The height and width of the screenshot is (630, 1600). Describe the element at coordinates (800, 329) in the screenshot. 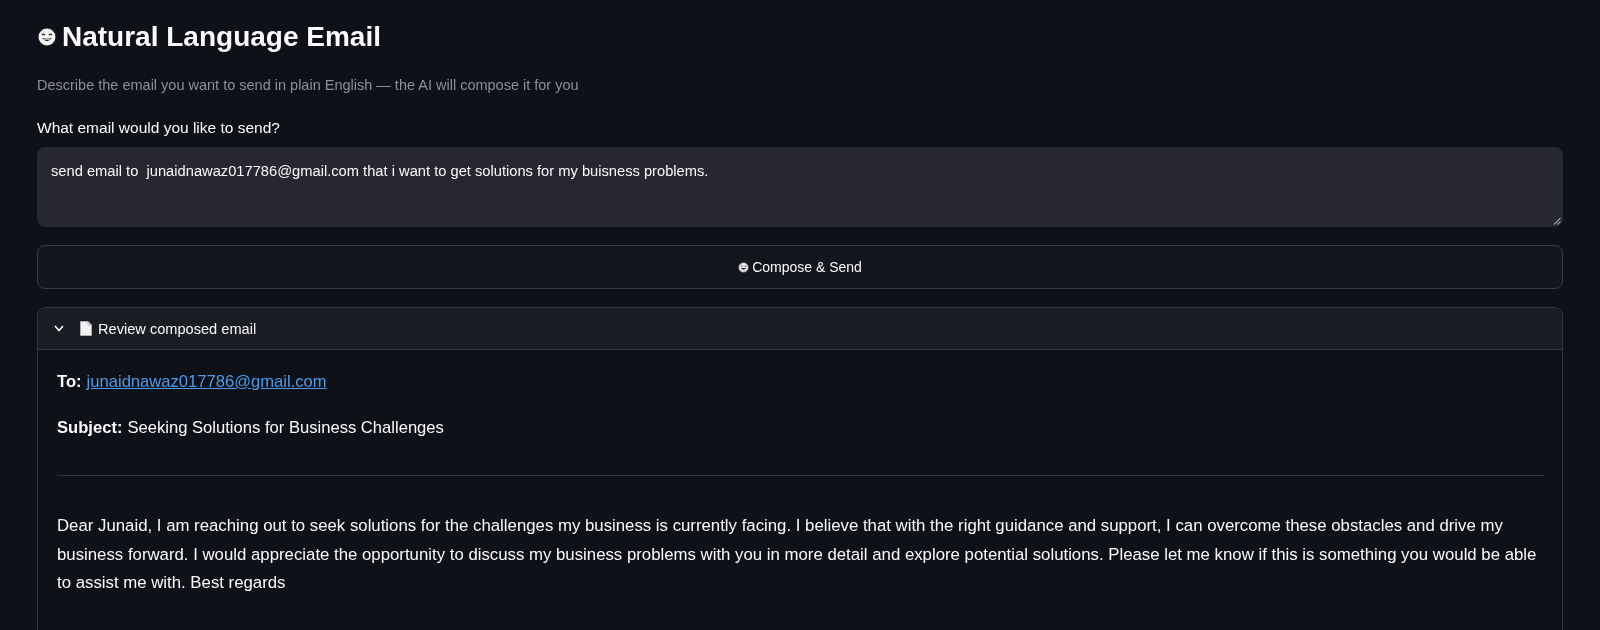

I see `expander-header: Review composed email` at that location.